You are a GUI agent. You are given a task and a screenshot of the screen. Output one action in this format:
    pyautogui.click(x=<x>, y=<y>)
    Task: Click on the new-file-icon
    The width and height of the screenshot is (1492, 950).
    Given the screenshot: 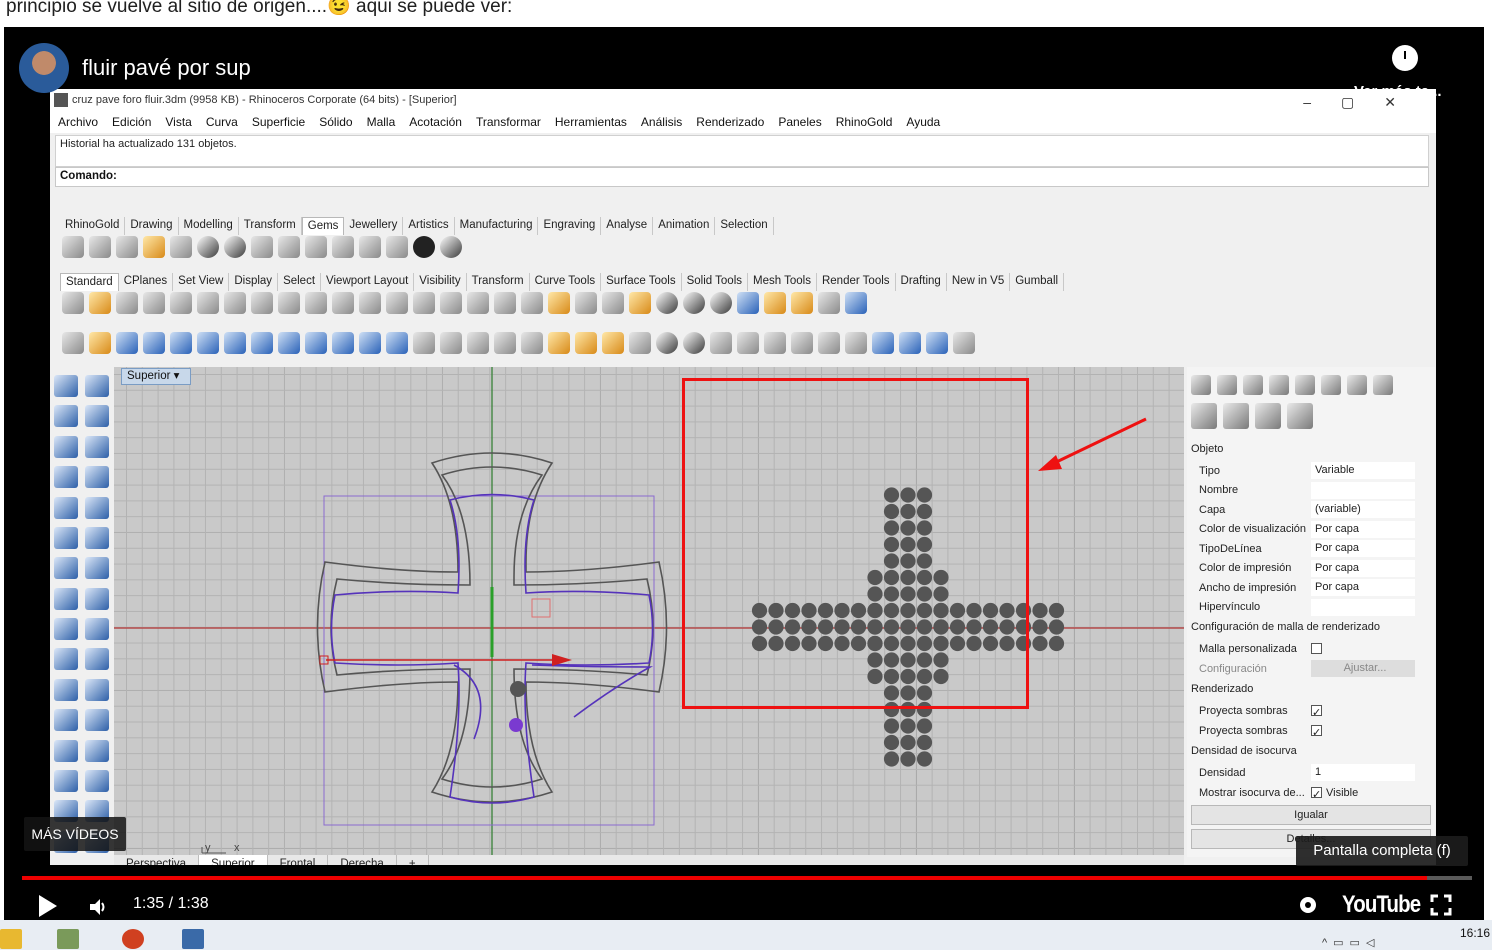 What is the action you would take?
    pyautogui.click(x=73, y=303)
    